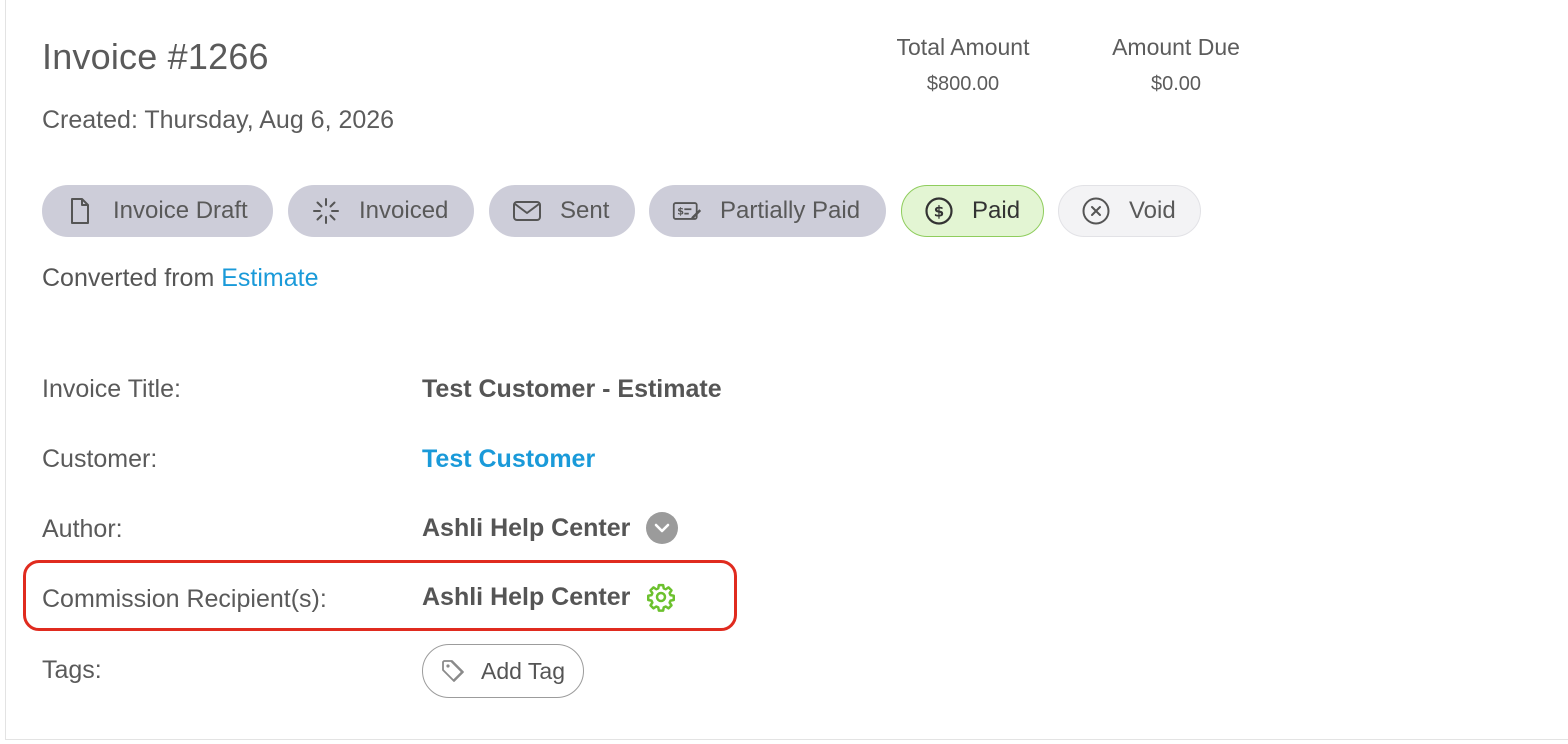 The image size is (1568, 744). I want to click on total-amount-block: Total Amount $800.00, so click(963, 65).